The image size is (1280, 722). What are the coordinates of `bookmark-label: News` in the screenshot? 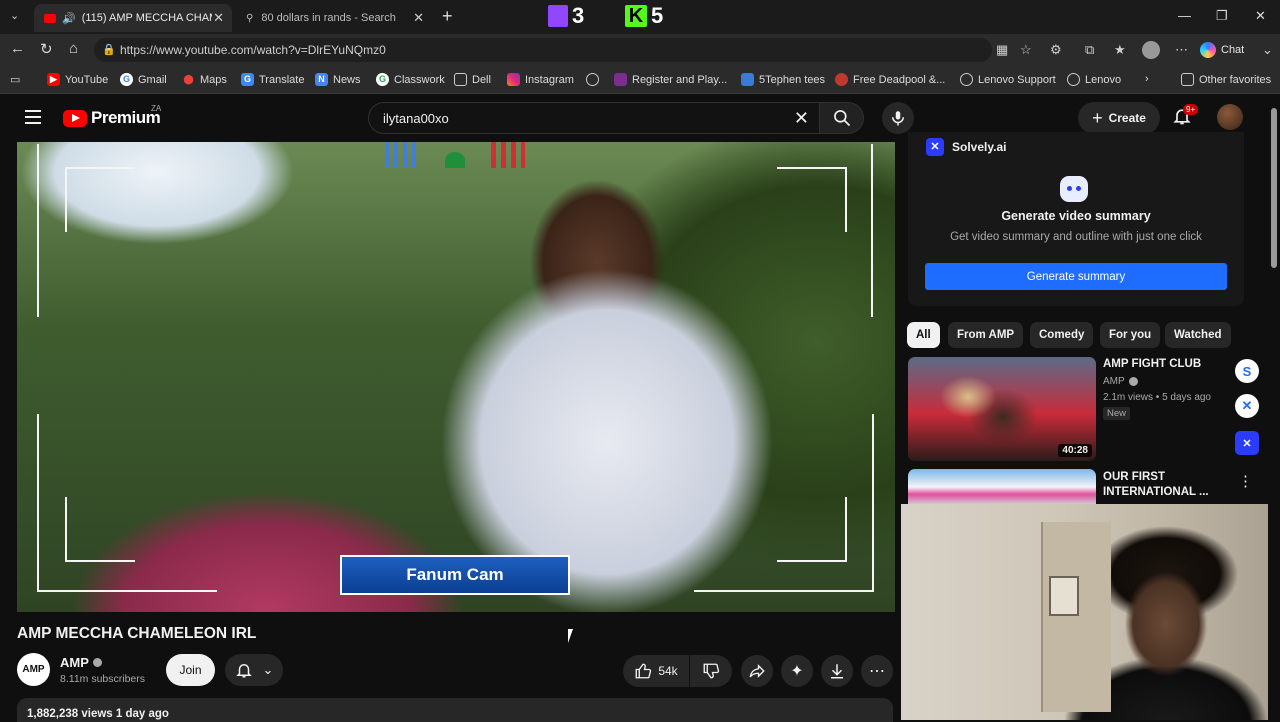 It's located at (347, 79).